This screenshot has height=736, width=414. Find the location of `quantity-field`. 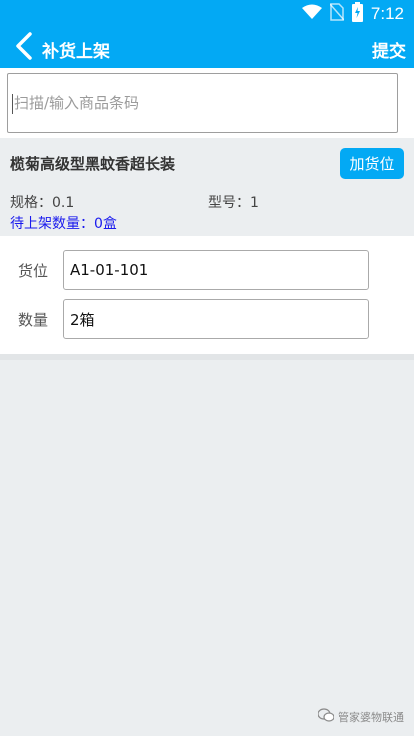

quantity-field is located at coordinates (216, 319).